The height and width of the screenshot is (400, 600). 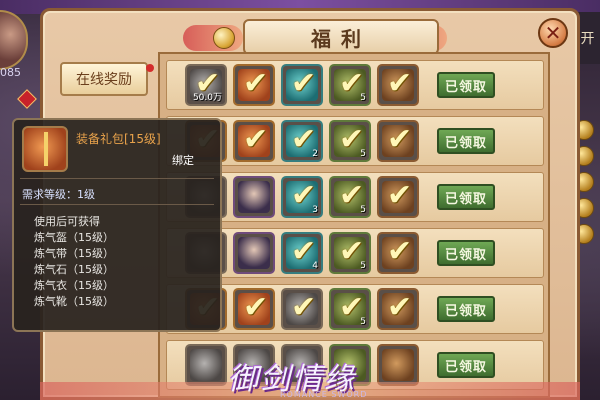 I want to click on tooltip-content-line: 炼气盔（15级）, so click(x=74, y=237).